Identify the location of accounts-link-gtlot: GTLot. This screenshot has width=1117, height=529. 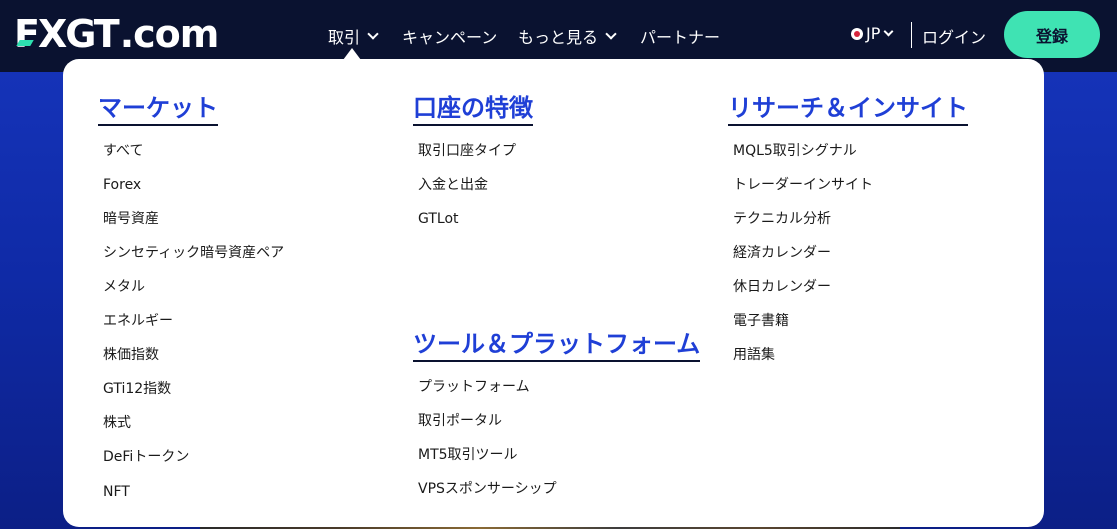
(438, 219).